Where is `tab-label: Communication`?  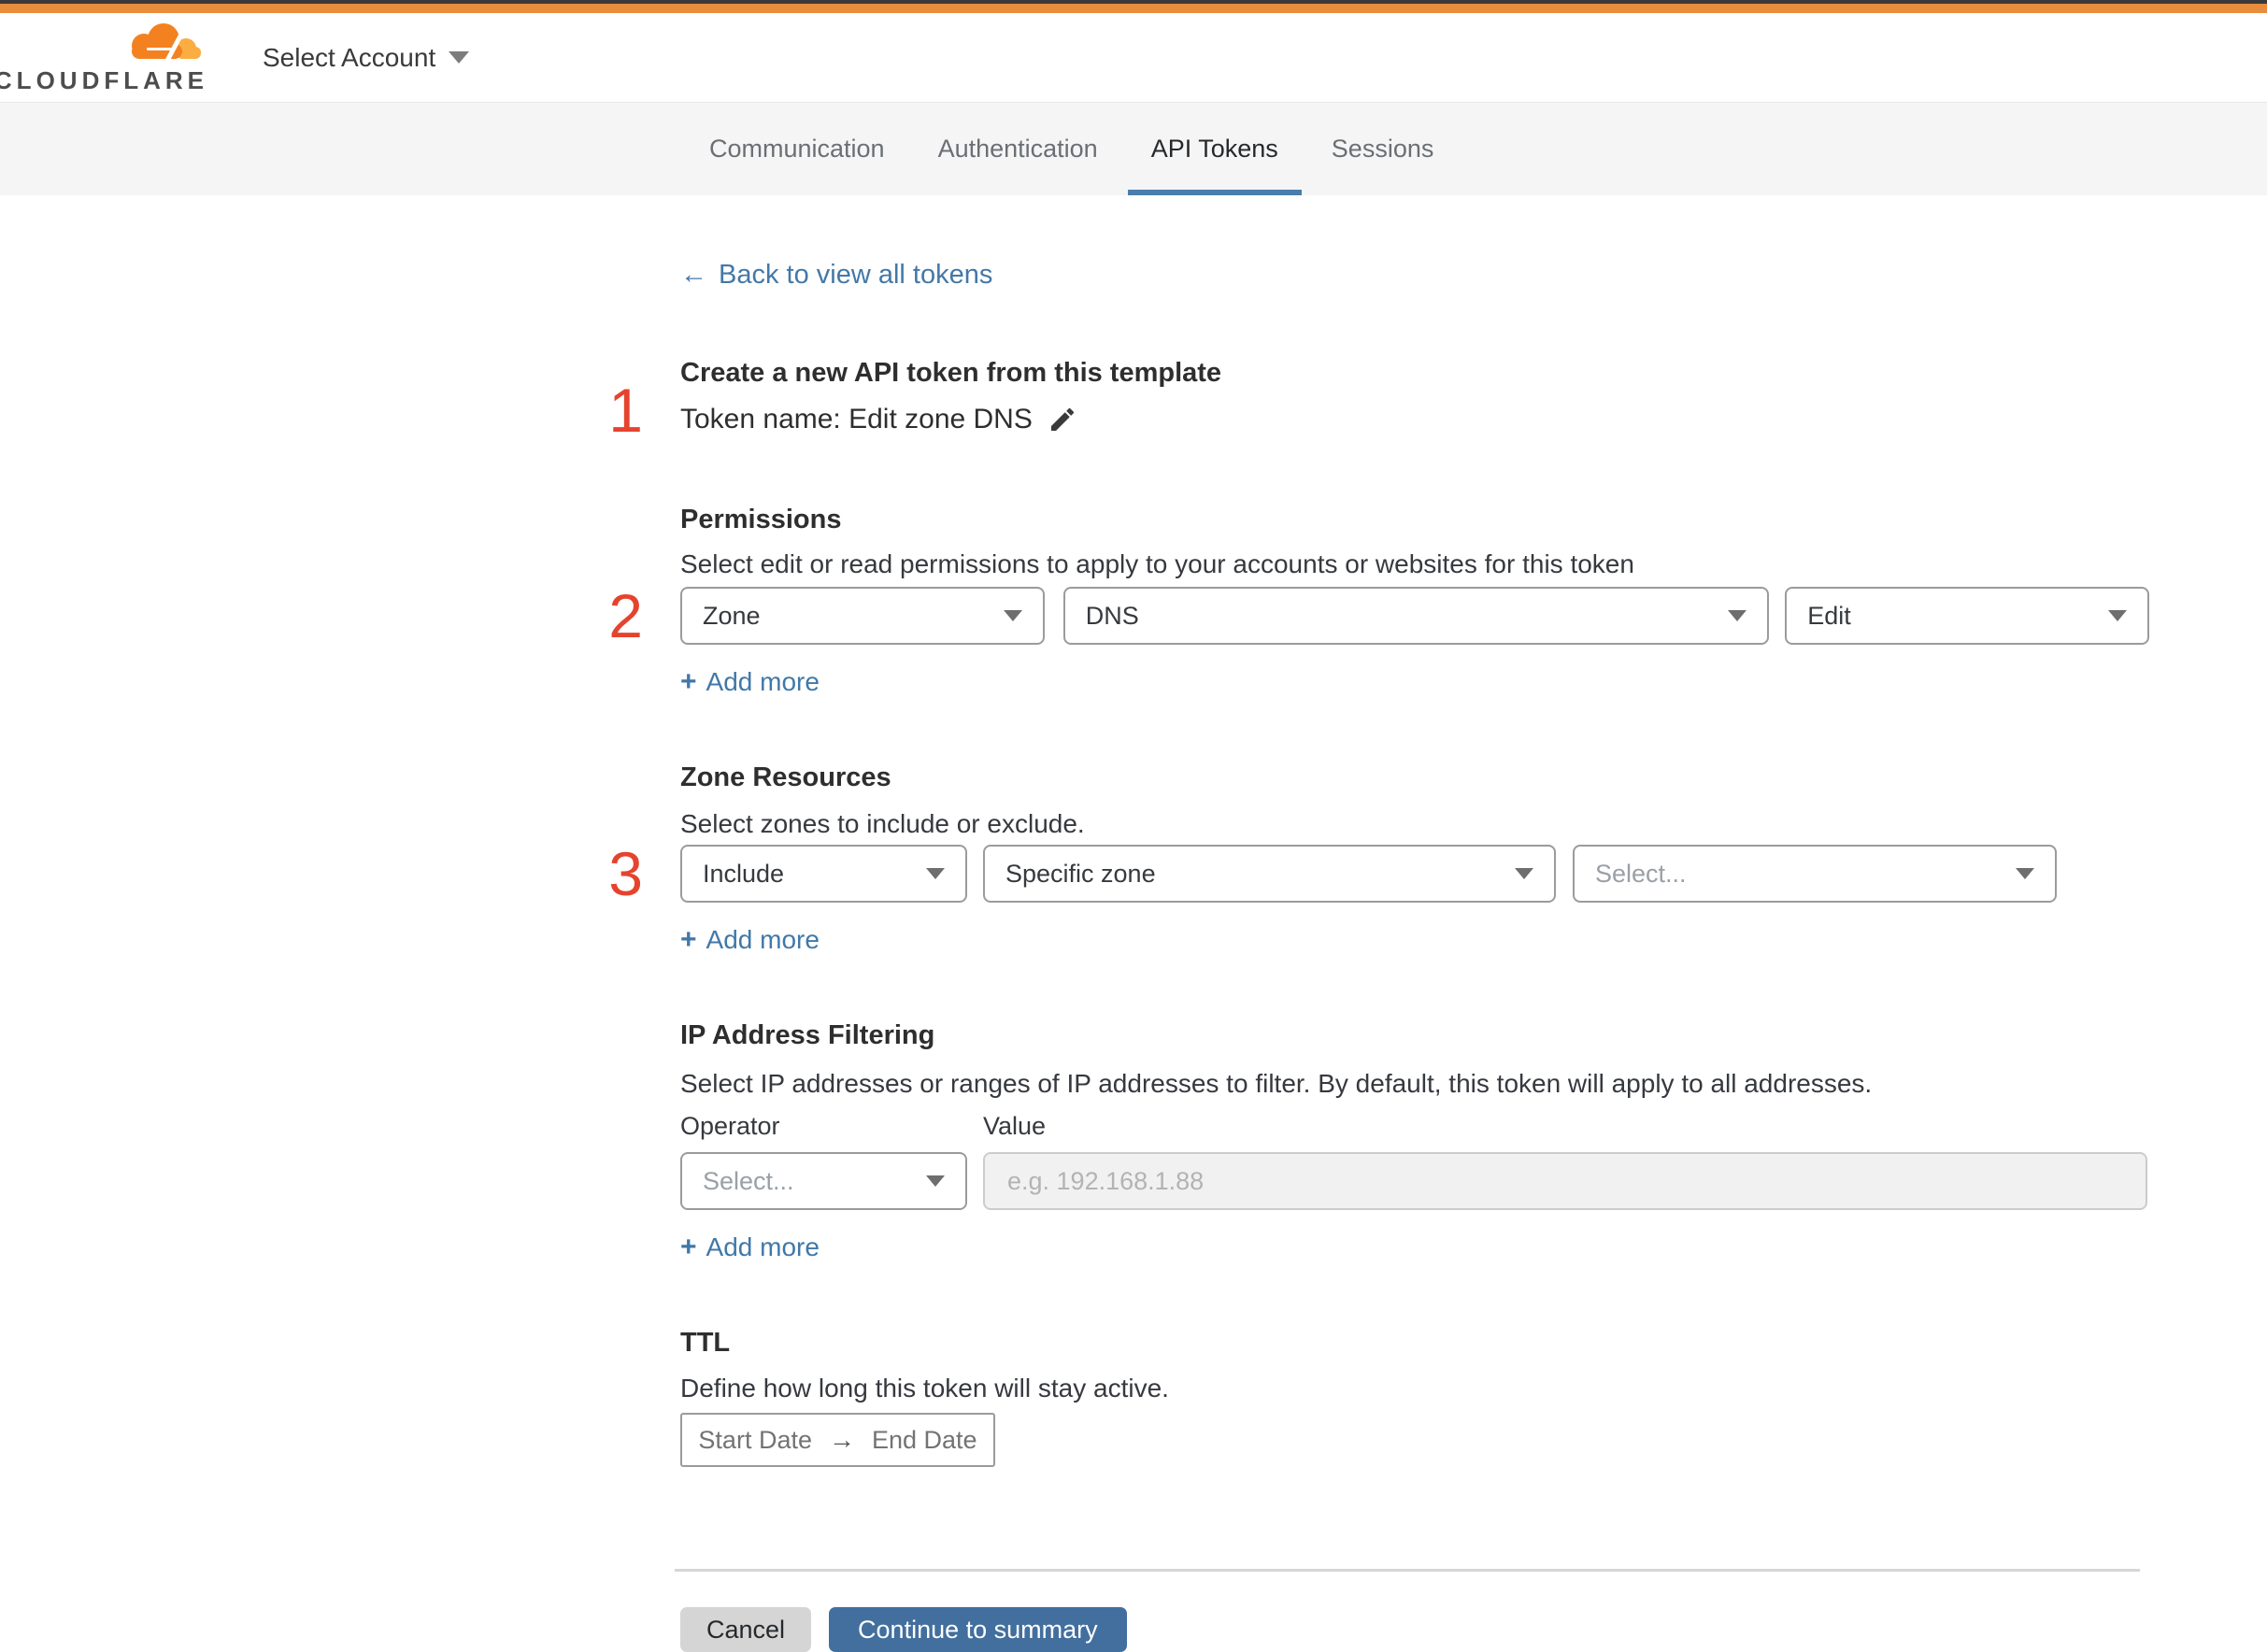 tab-label: Communication is located at coordinates (797, 149).